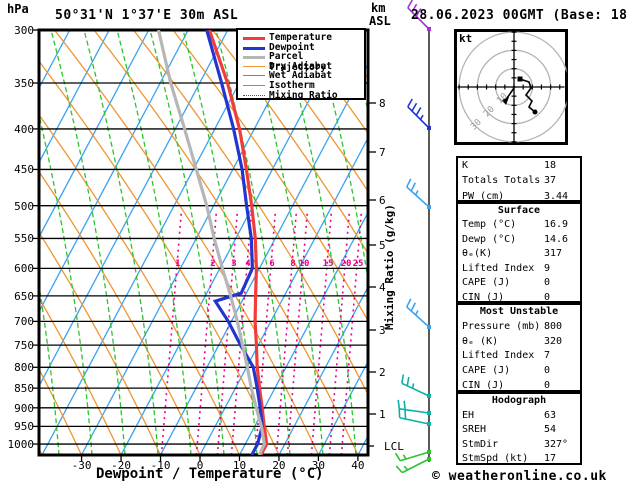 The width and height of the screenshot is (629, 486). What do you see at coordinates (18, 9) in the screenshot?
I see `pressure-unit-label: hPa` at bounding box center [18, 9].